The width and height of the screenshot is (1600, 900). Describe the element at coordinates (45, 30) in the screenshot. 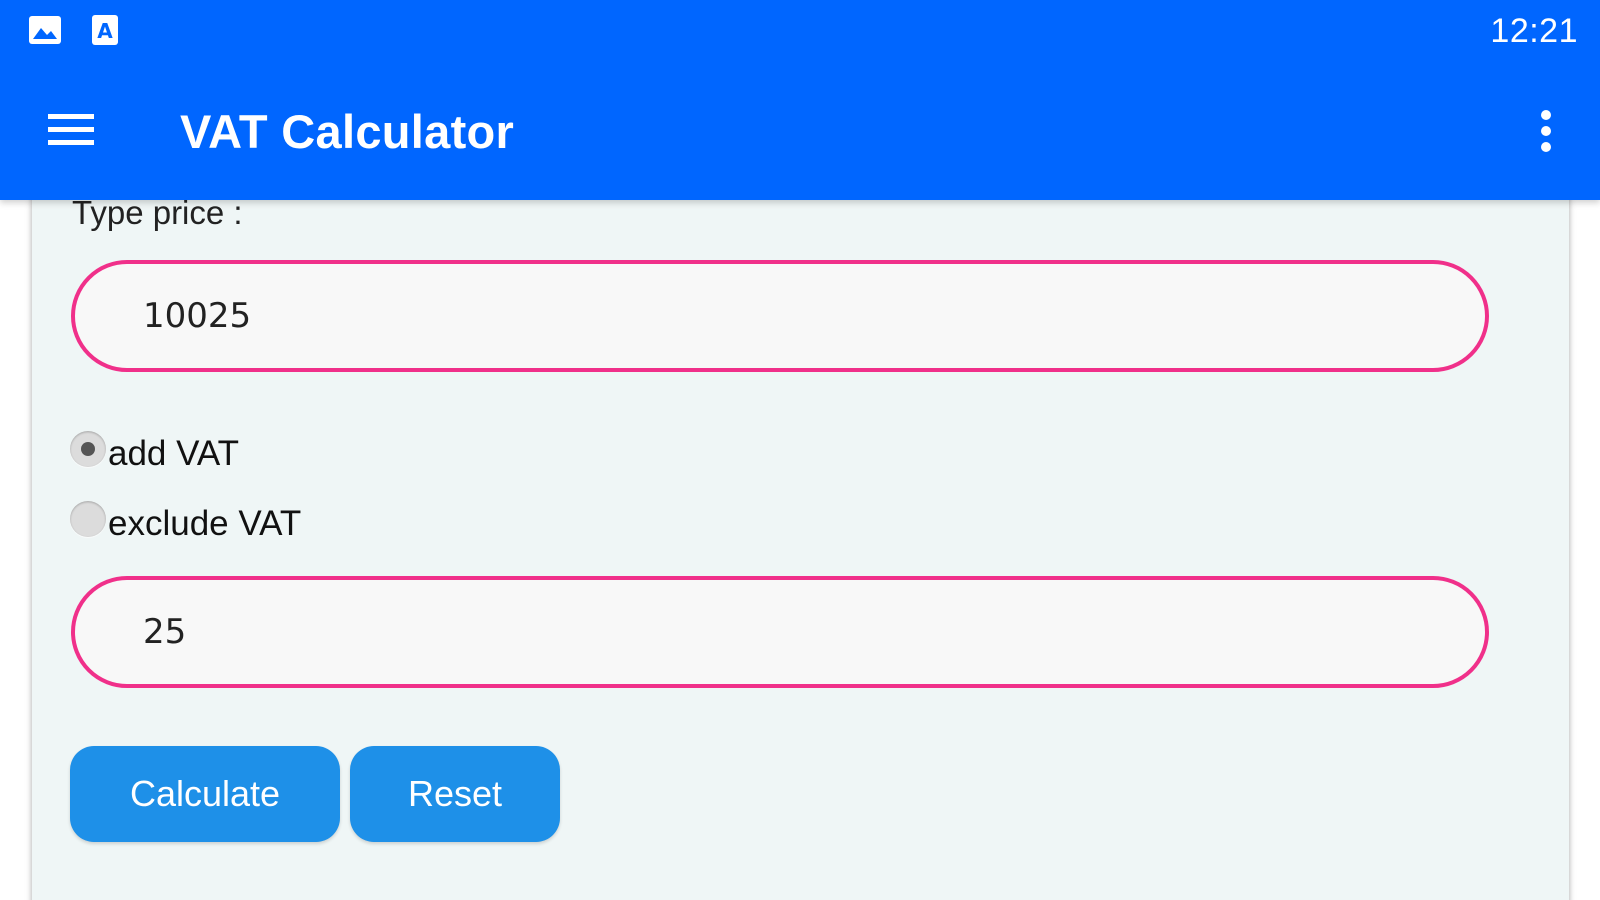

I see `image-notification-icon` at that location.